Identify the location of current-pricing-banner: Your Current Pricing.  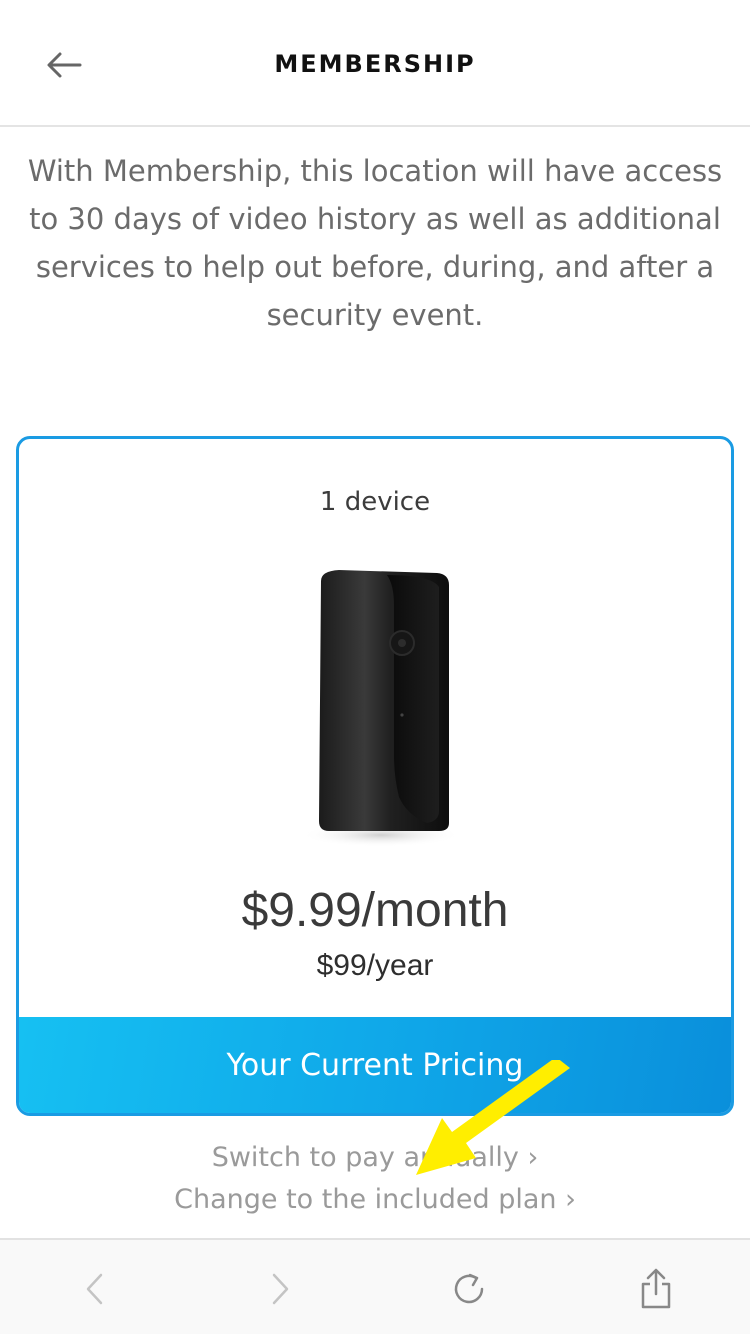
(375, 1065).